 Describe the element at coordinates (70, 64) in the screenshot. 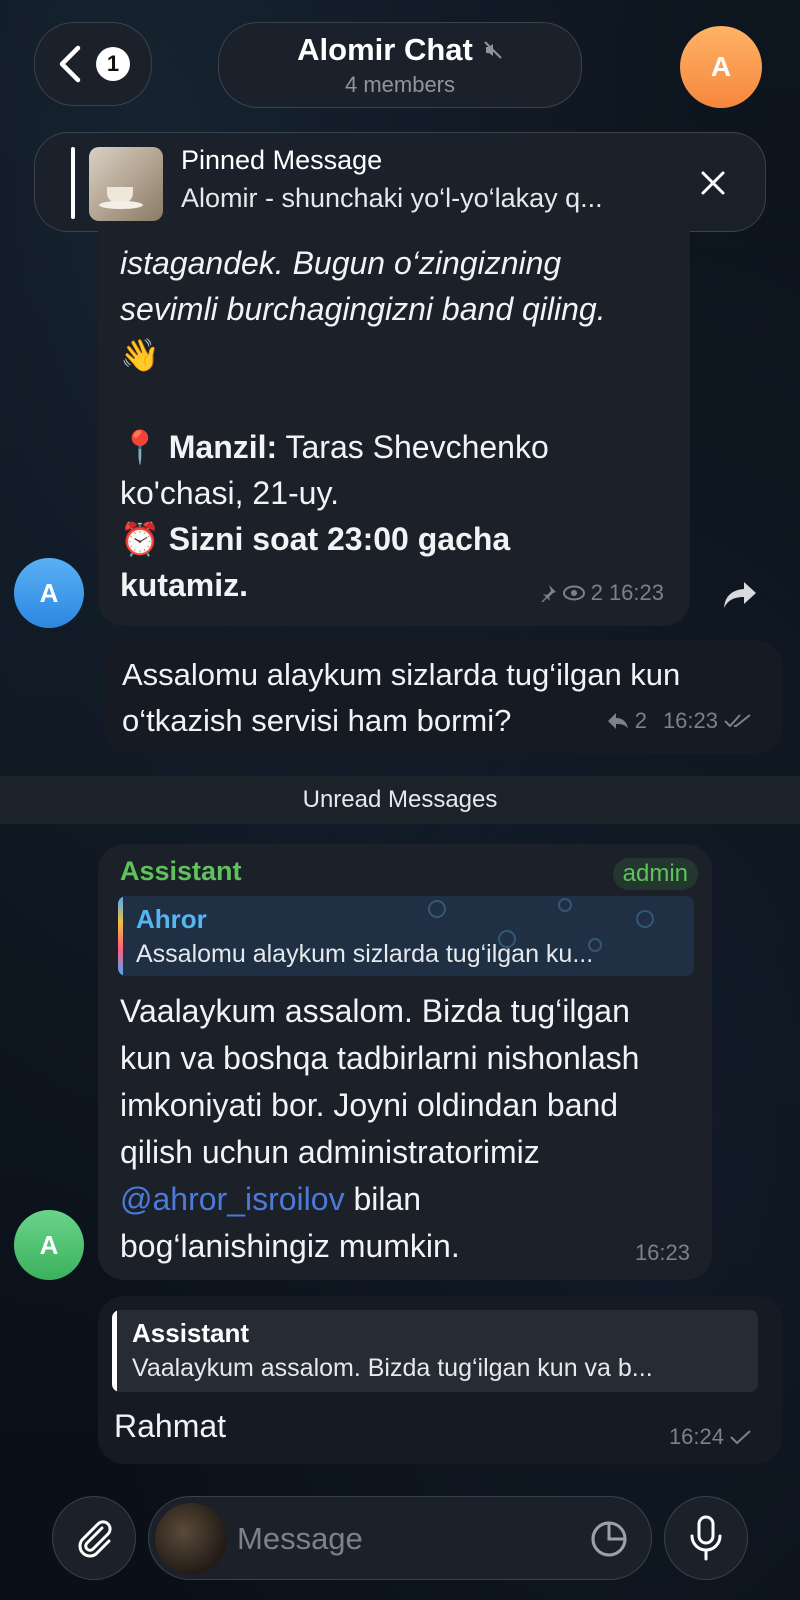

I see `chevron-left-icon` at that location.